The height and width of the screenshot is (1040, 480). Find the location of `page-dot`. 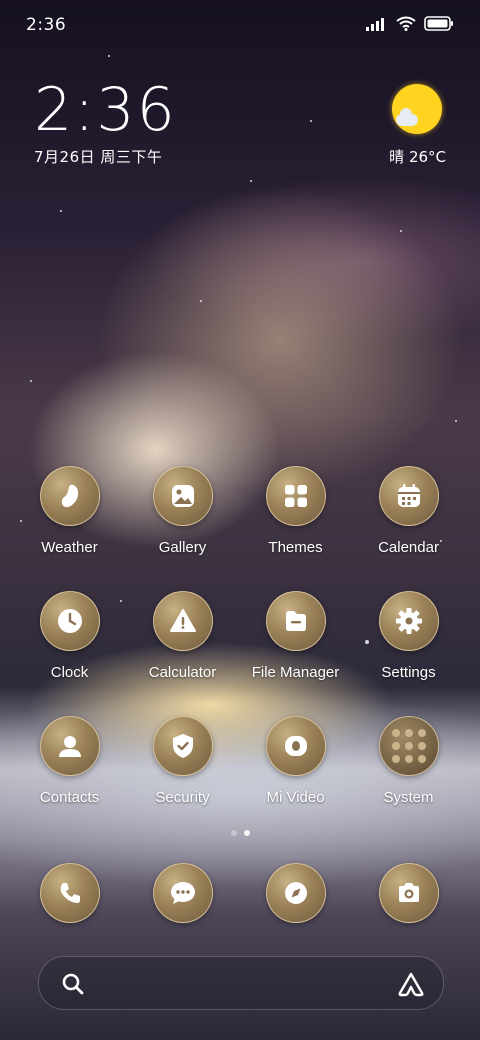

page-dot is located at coordinates (233, 833).